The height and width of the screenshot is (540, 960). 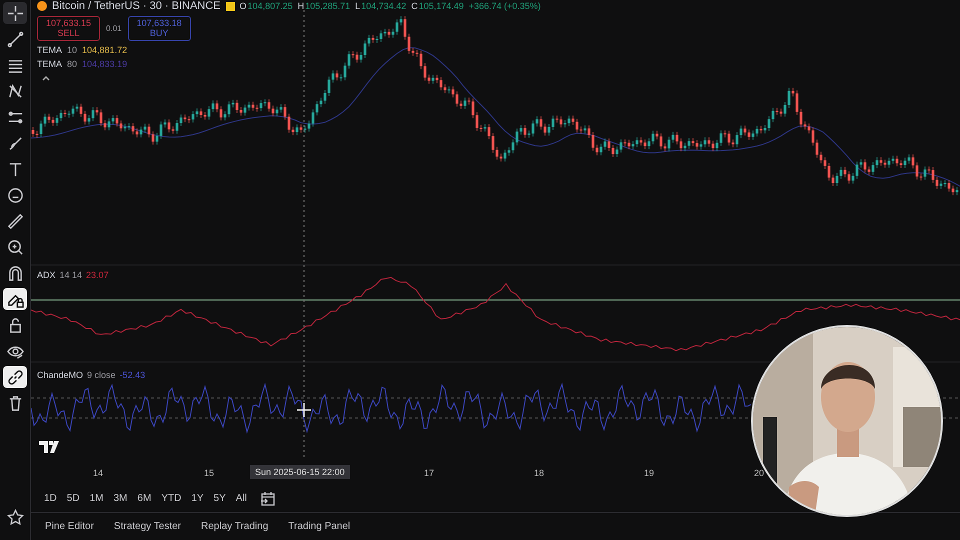 I want to click on panel-tab: Trading Panel, so click(x=319, y=526).